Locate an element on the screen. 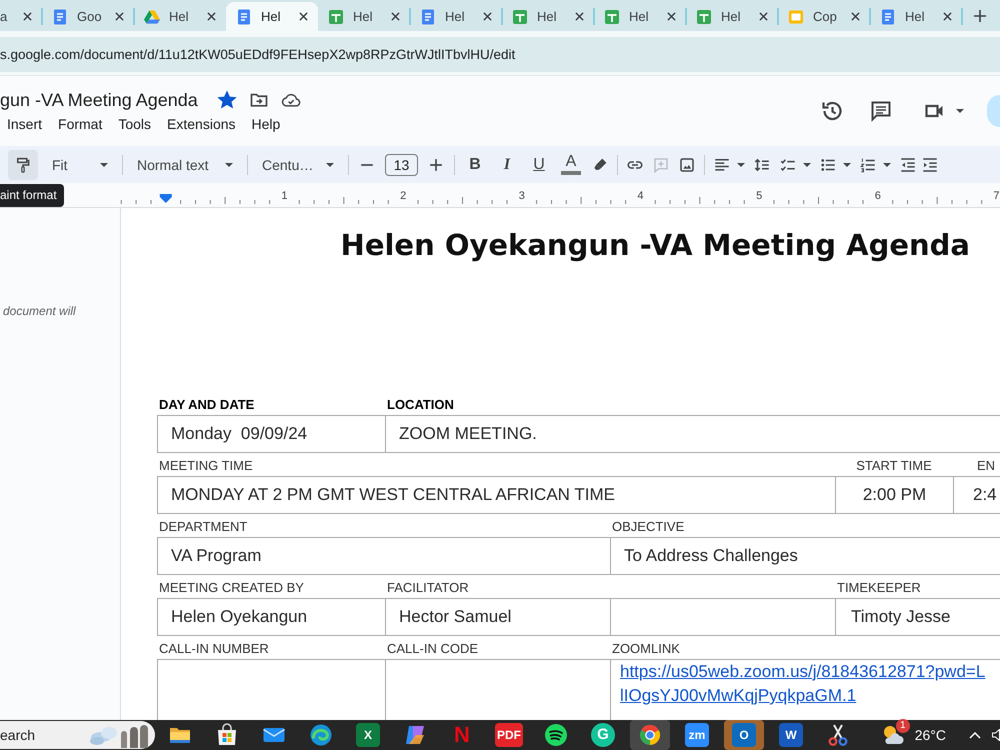 The width and height of the screenshot is (1000, 750). underline-button: U is located at coordinates (539, 164).